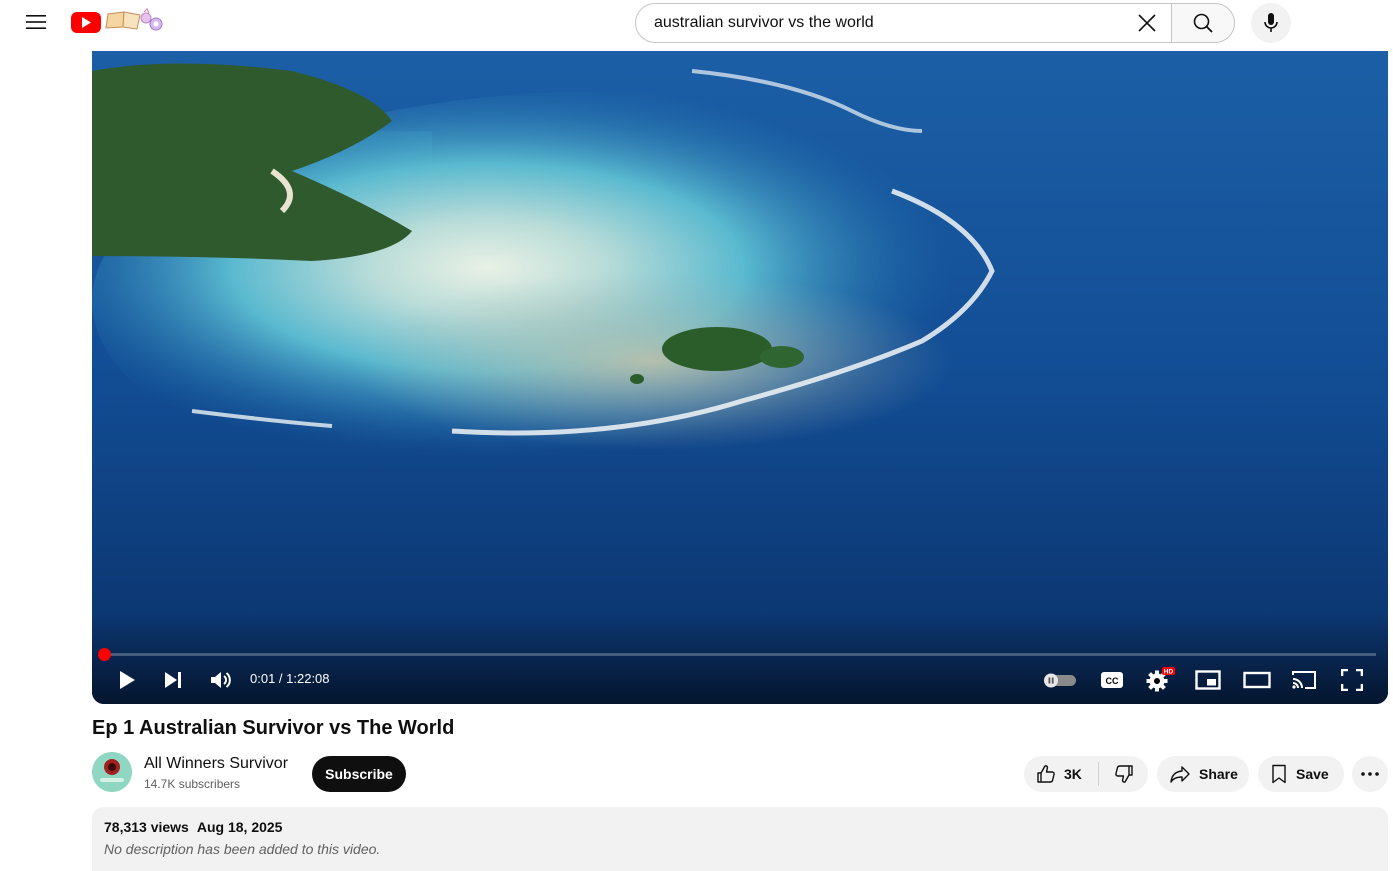 This screenshot has width=1393, height=871. I want to click on masthead, so click(696, 25).